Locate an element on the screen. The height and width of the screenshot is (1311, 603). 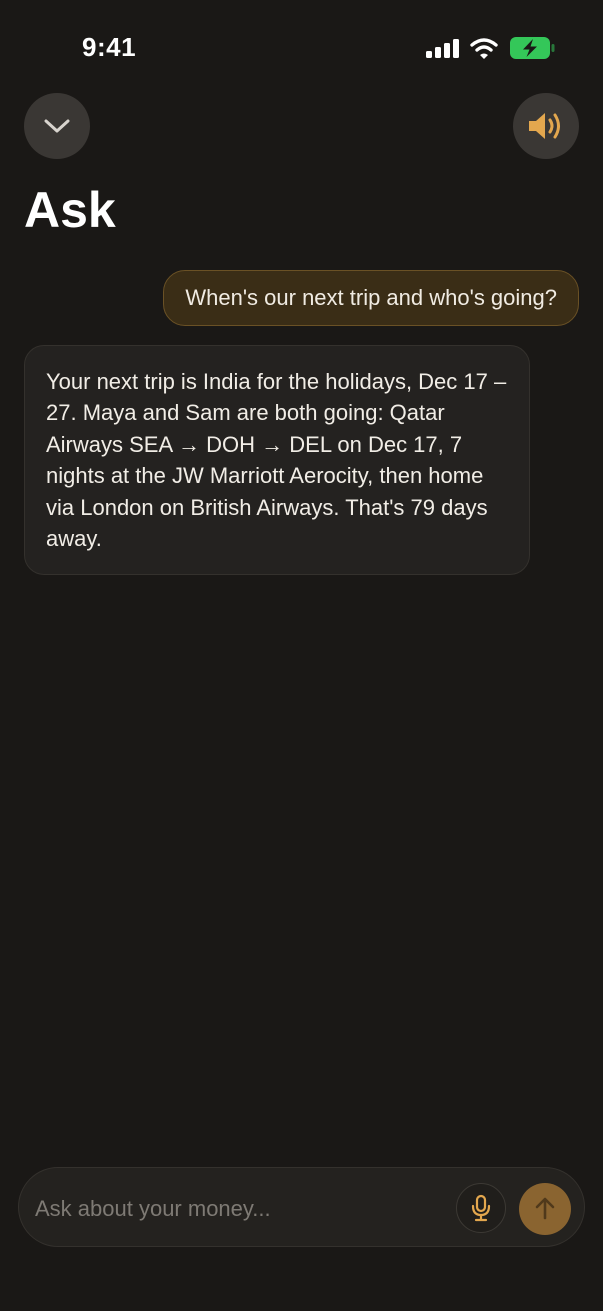
microphone-icon is located at coordinates (481, 1208).